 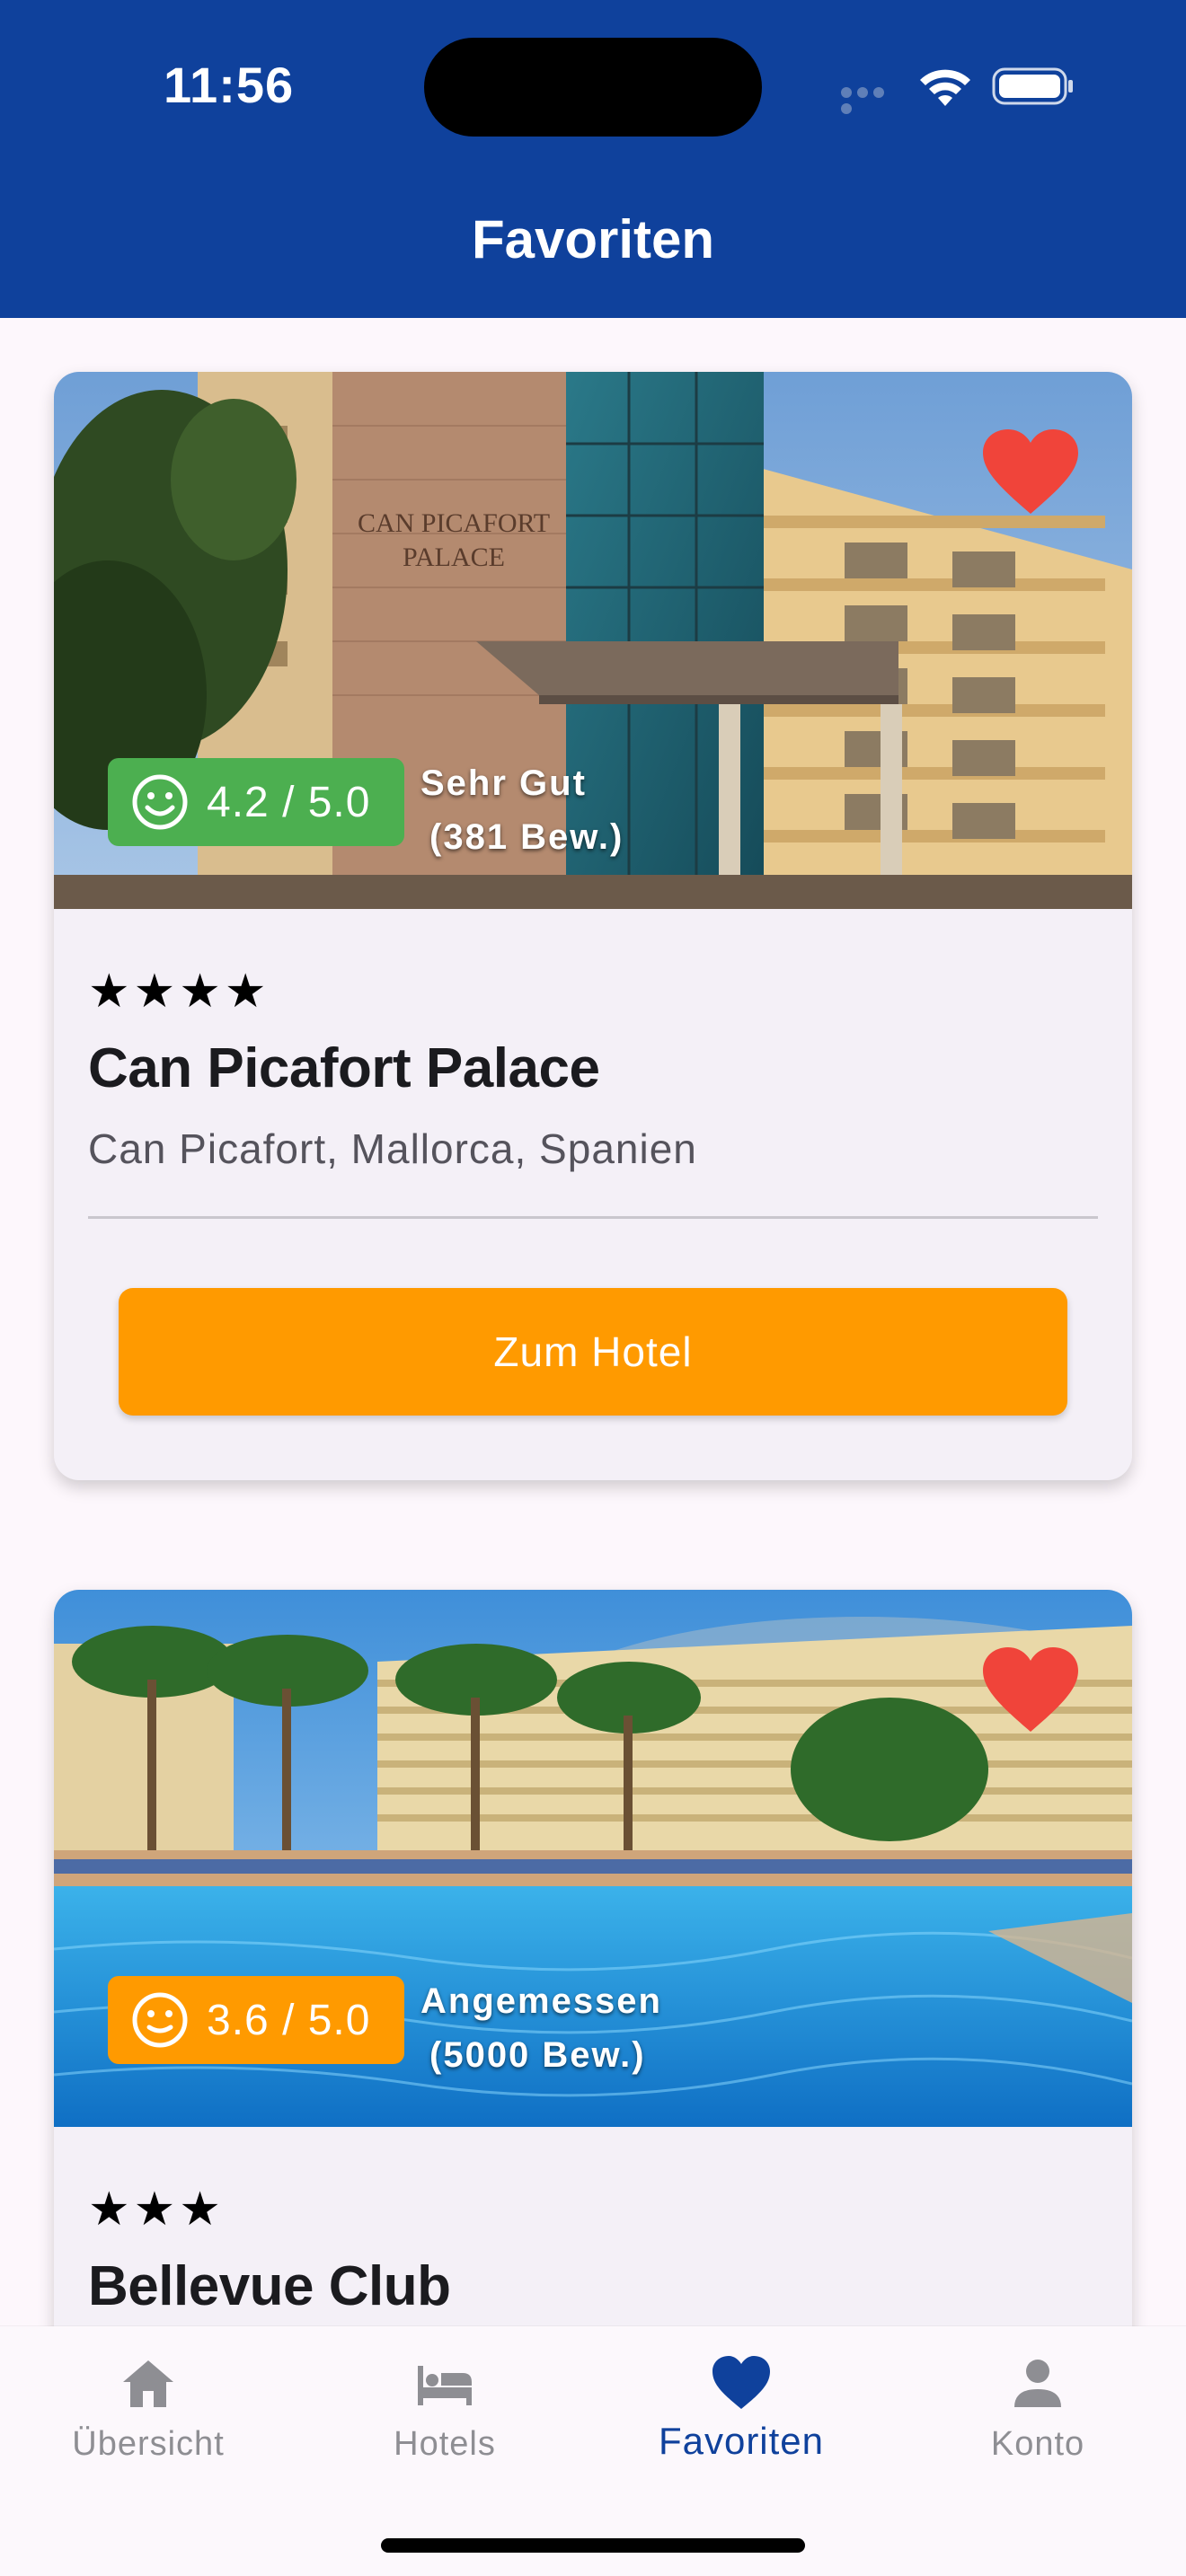 What do you see at coordinates (344, 1068) in the screenshot?
I see `hotel-name: Can Picafort Palace` at bounding box center [344, 1068].